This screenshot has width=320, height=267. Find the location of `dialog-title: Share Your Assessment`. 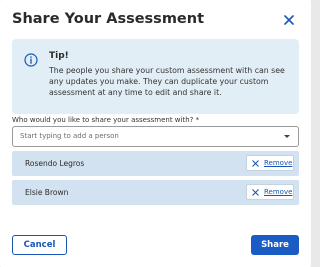

dialog-title: Share Your Assessment is located at coordinates (108, 19).